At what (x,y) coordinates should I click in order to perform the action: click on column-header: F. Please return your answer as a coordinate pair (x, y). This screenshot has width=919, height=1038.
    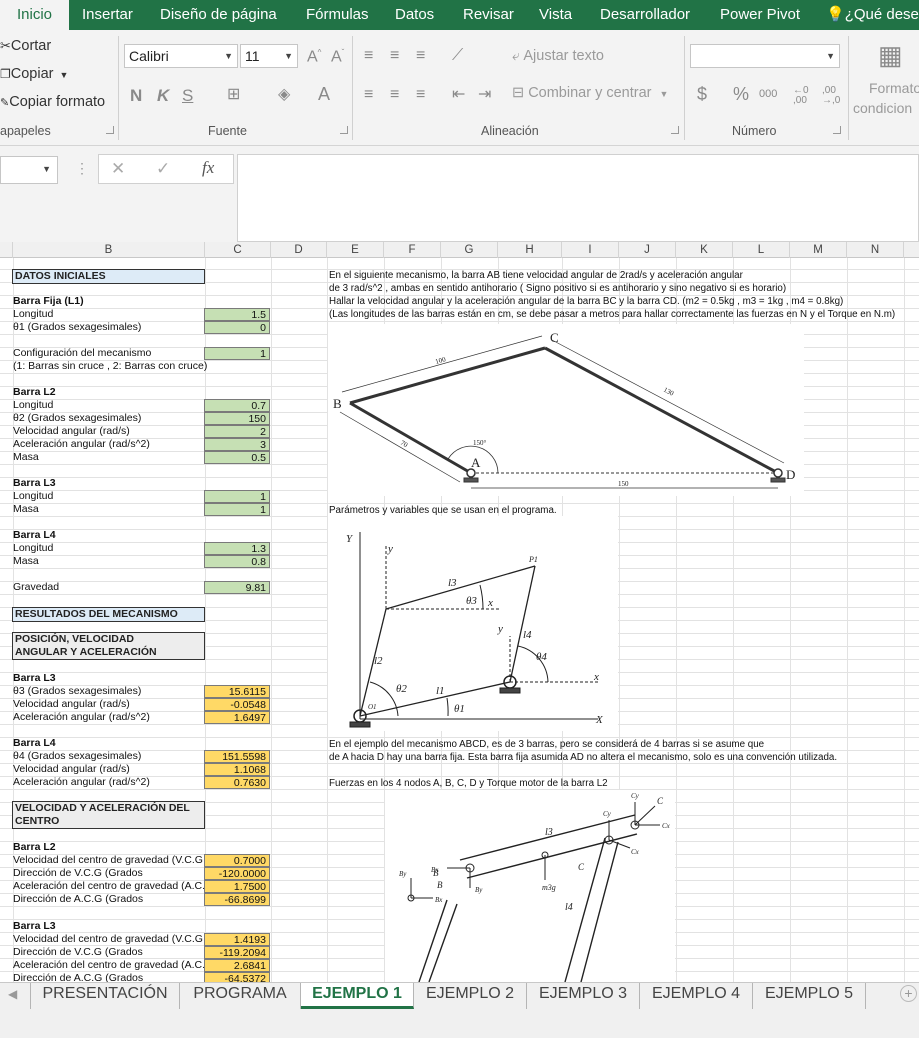
    Looking at the image, I should click on (412, 250).